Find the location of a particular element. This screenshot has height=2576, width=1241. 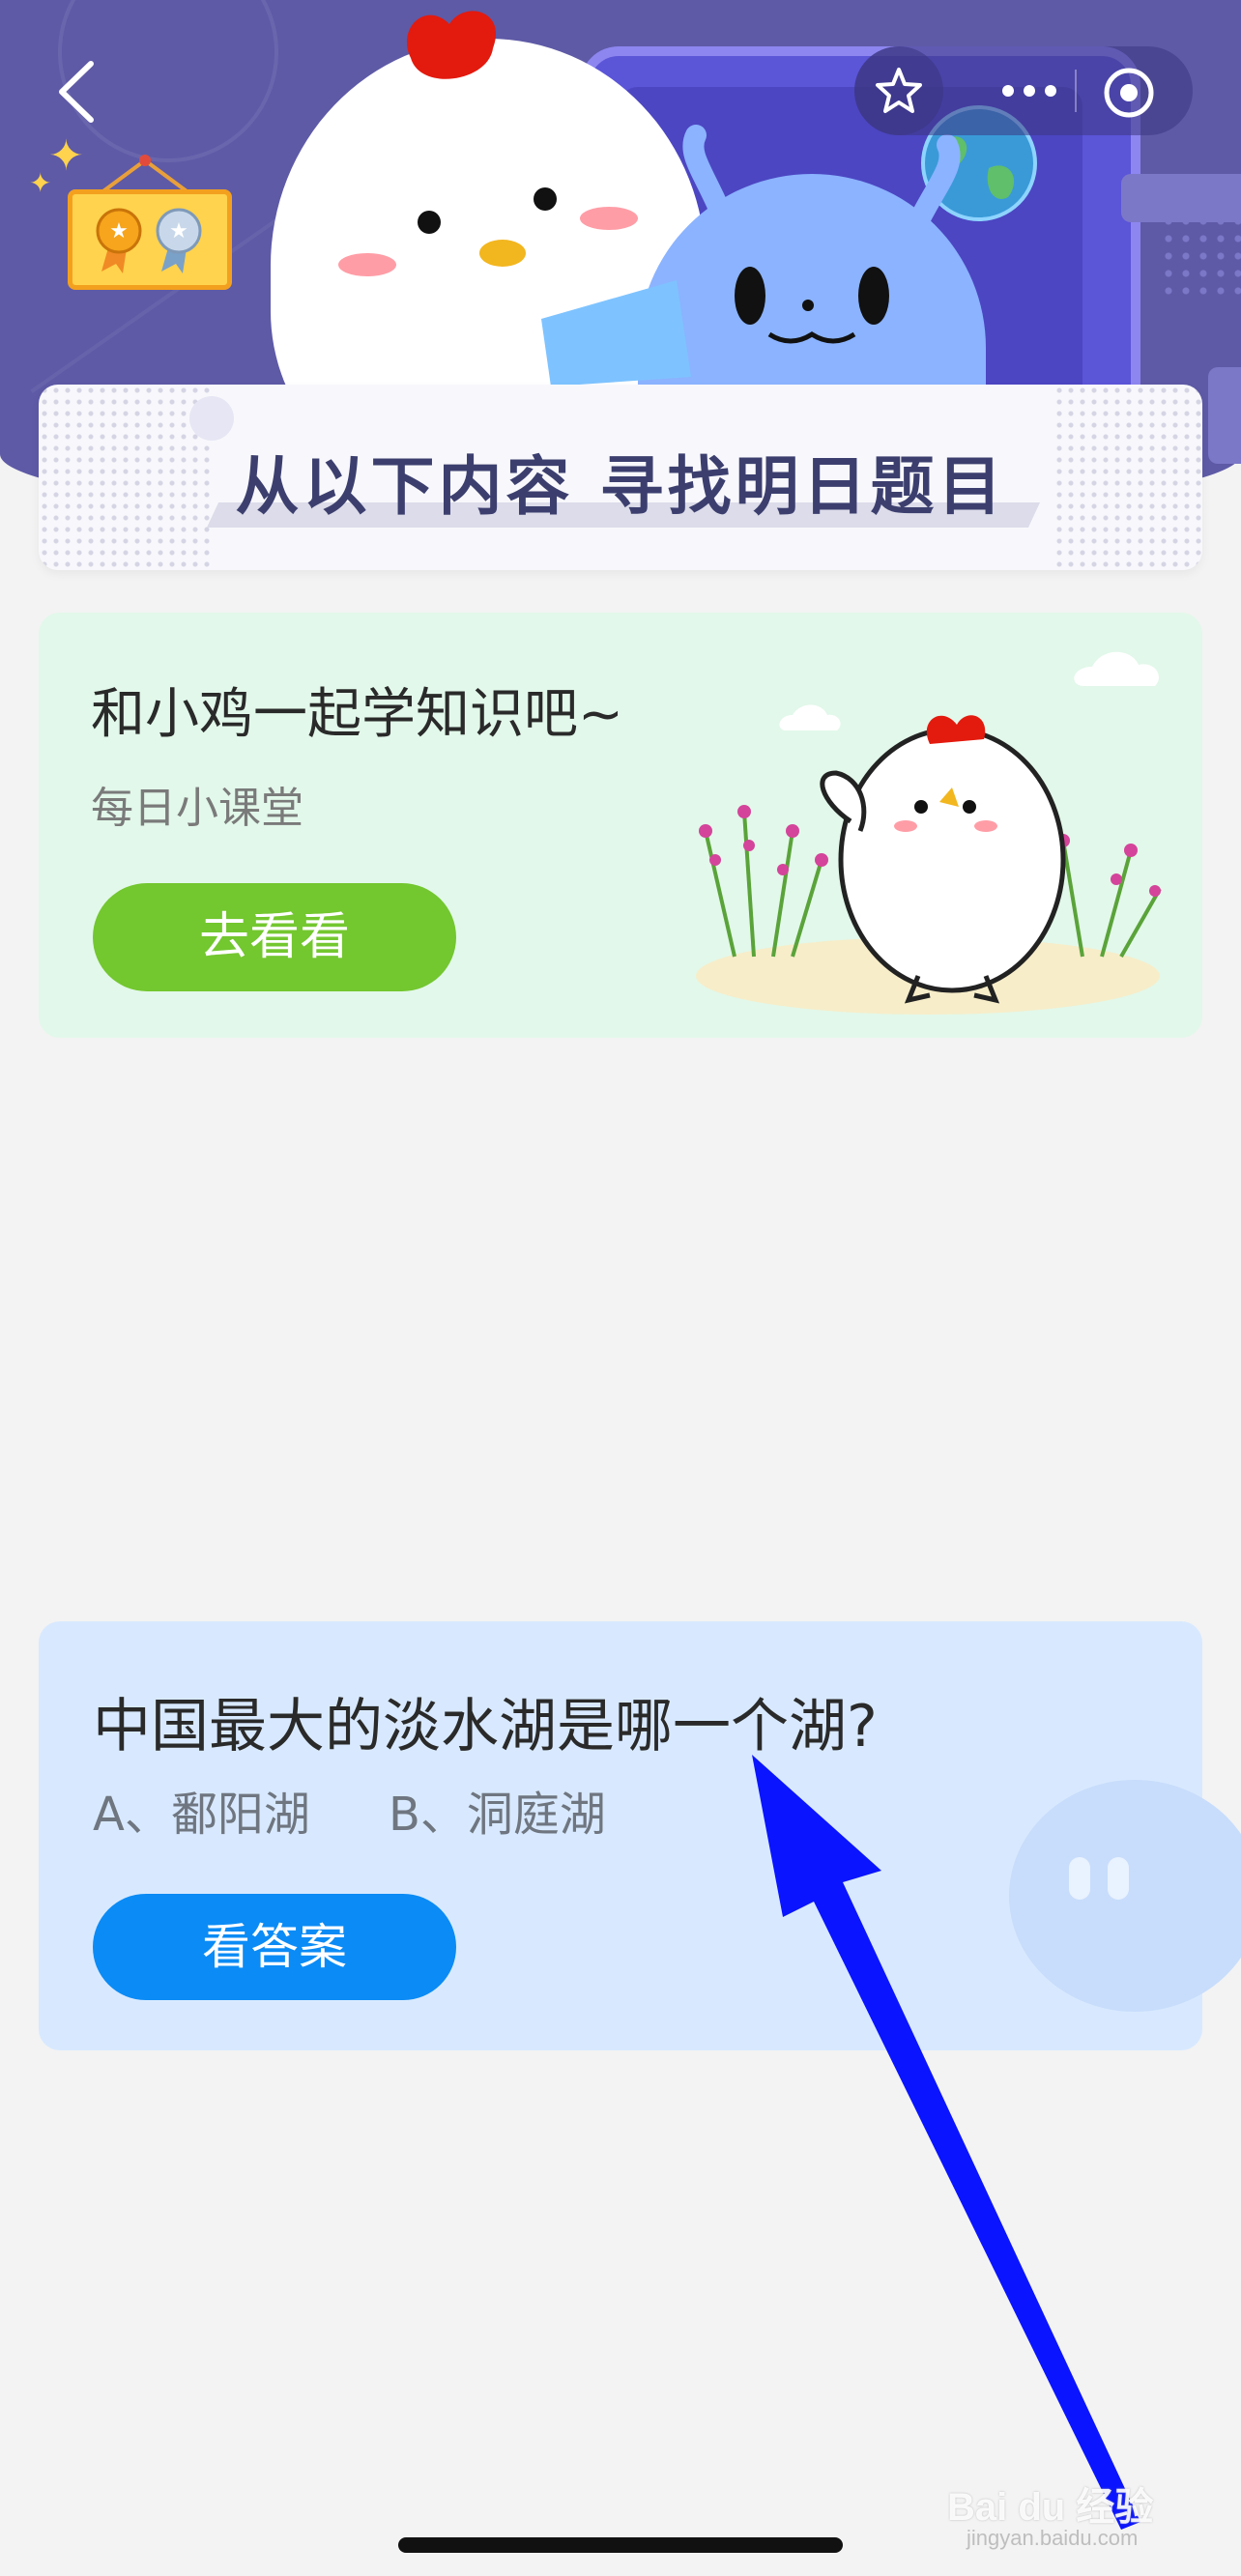

quiz-option-a: A、鄱阳湖 is located at coordinates (201, 1815).